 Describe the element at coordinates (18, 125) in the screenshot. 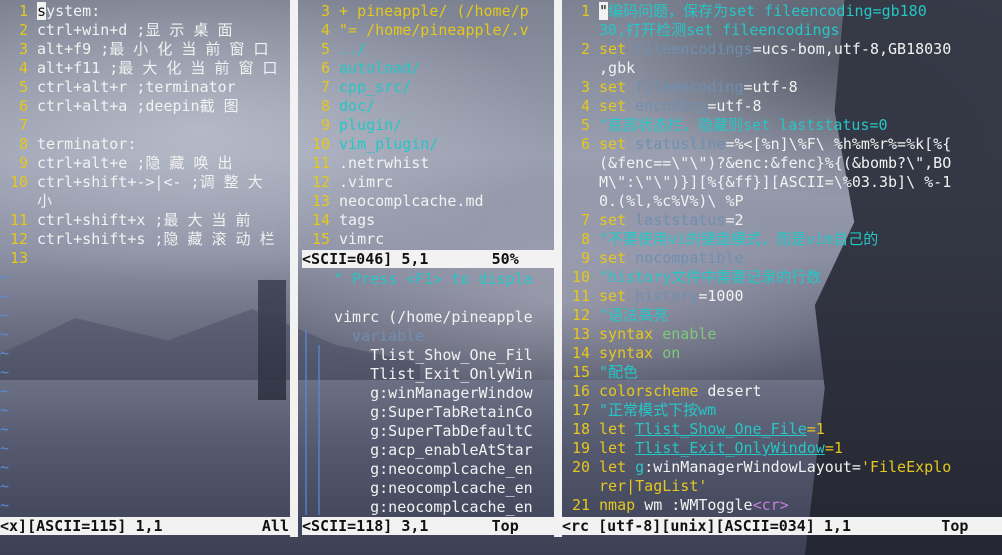

I see `code-line: 7` at that location.